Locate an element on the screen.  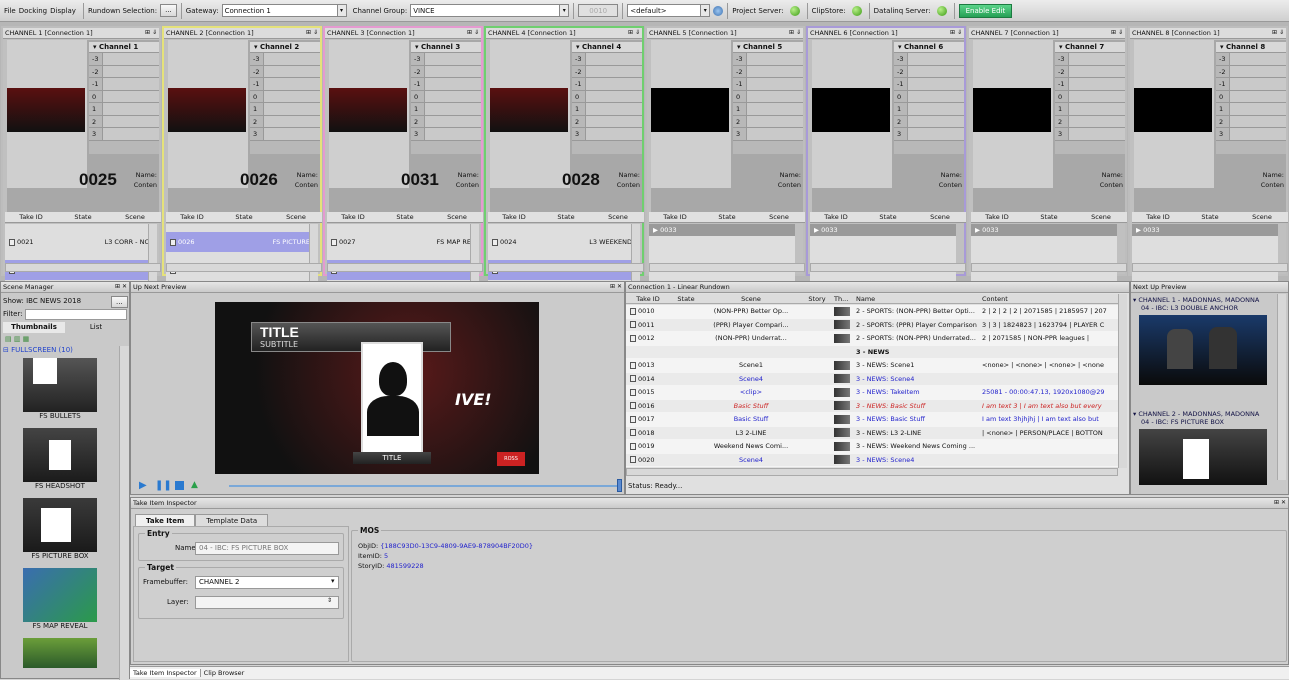
col-scene: Scene is located at coordinates (751, 298).